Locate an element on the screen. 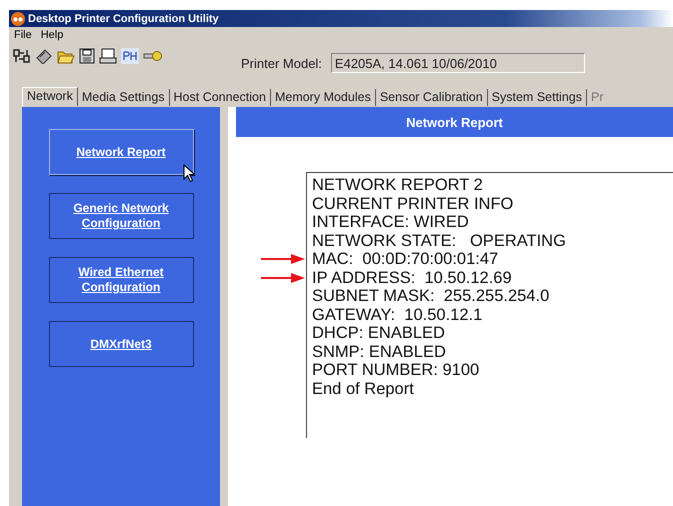  report-header: Network Report is located at coordinates (454, 122).